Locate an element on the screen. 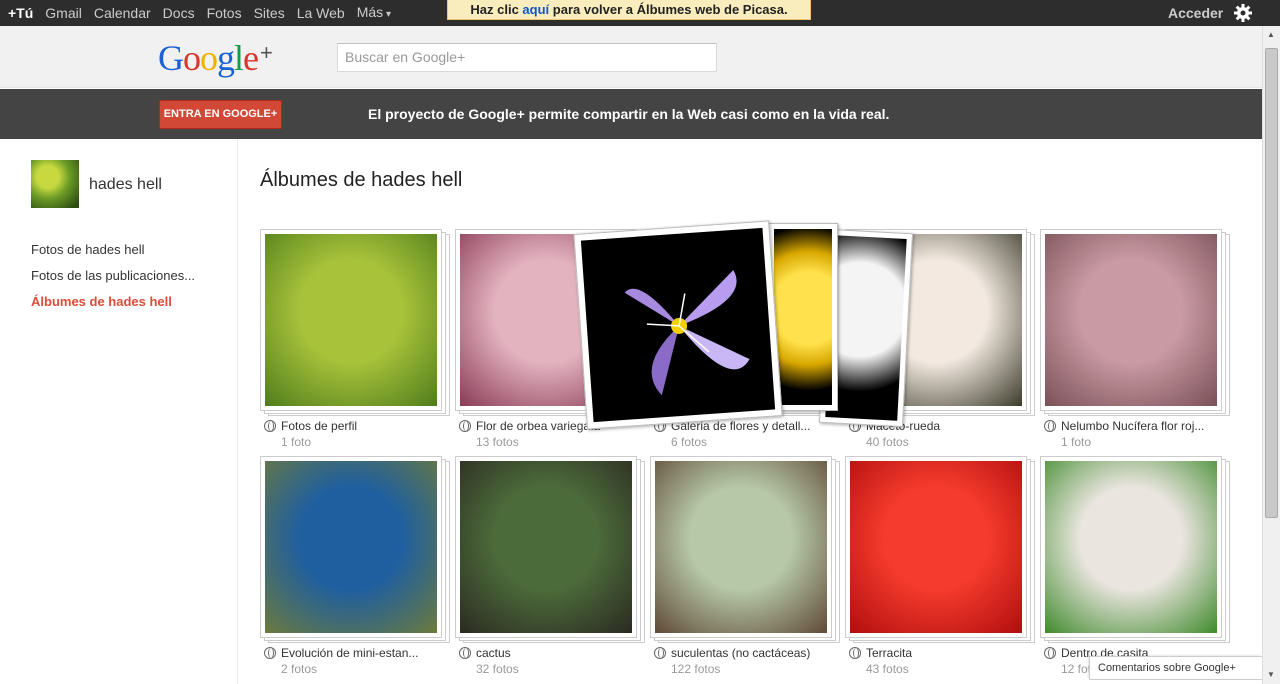 The image size is (1280, 684). album-card: Evolución de mini-estan... 2 fotos is located at coordinates (357, 568).